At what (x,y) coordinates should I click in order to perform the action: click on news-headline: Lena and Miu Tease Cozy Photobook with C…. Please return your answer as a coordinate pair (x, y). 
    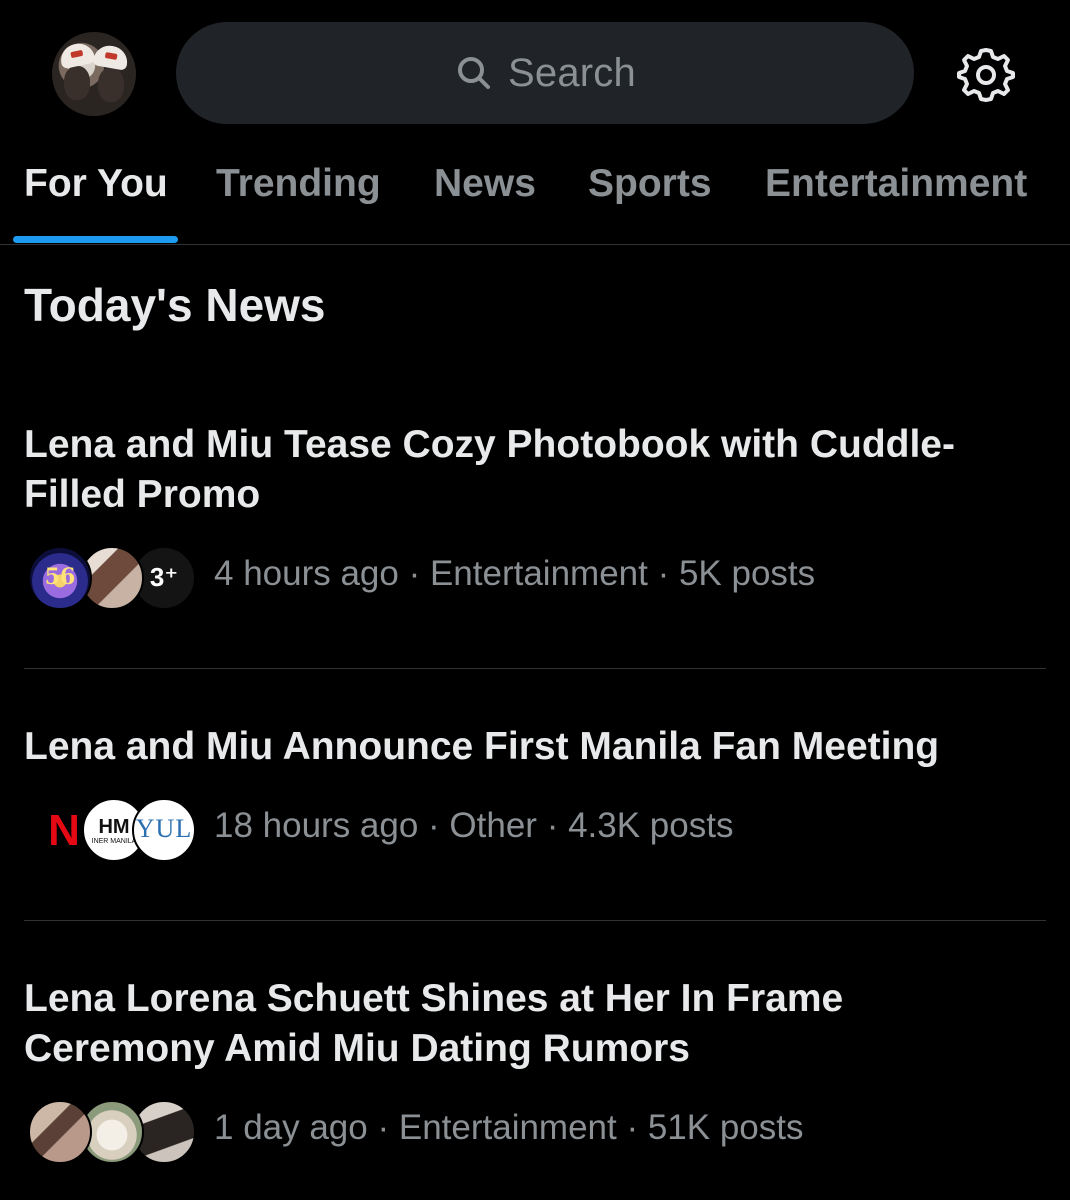
    Looking at the image, I should click on (519, 470).